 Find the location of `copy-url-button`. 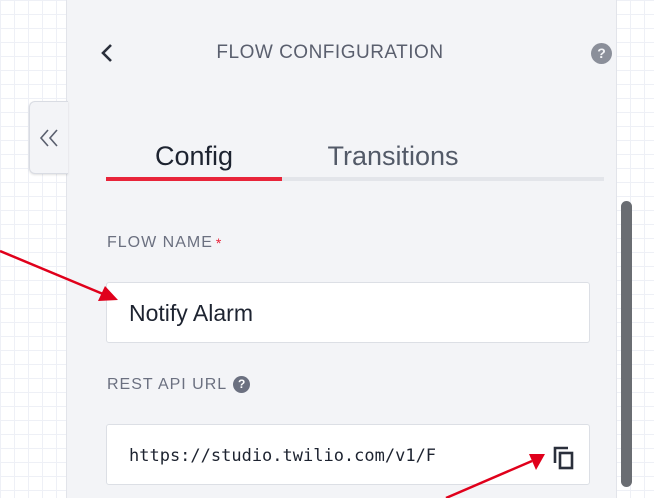

copy-url-button is located at coordinates (564, 457).